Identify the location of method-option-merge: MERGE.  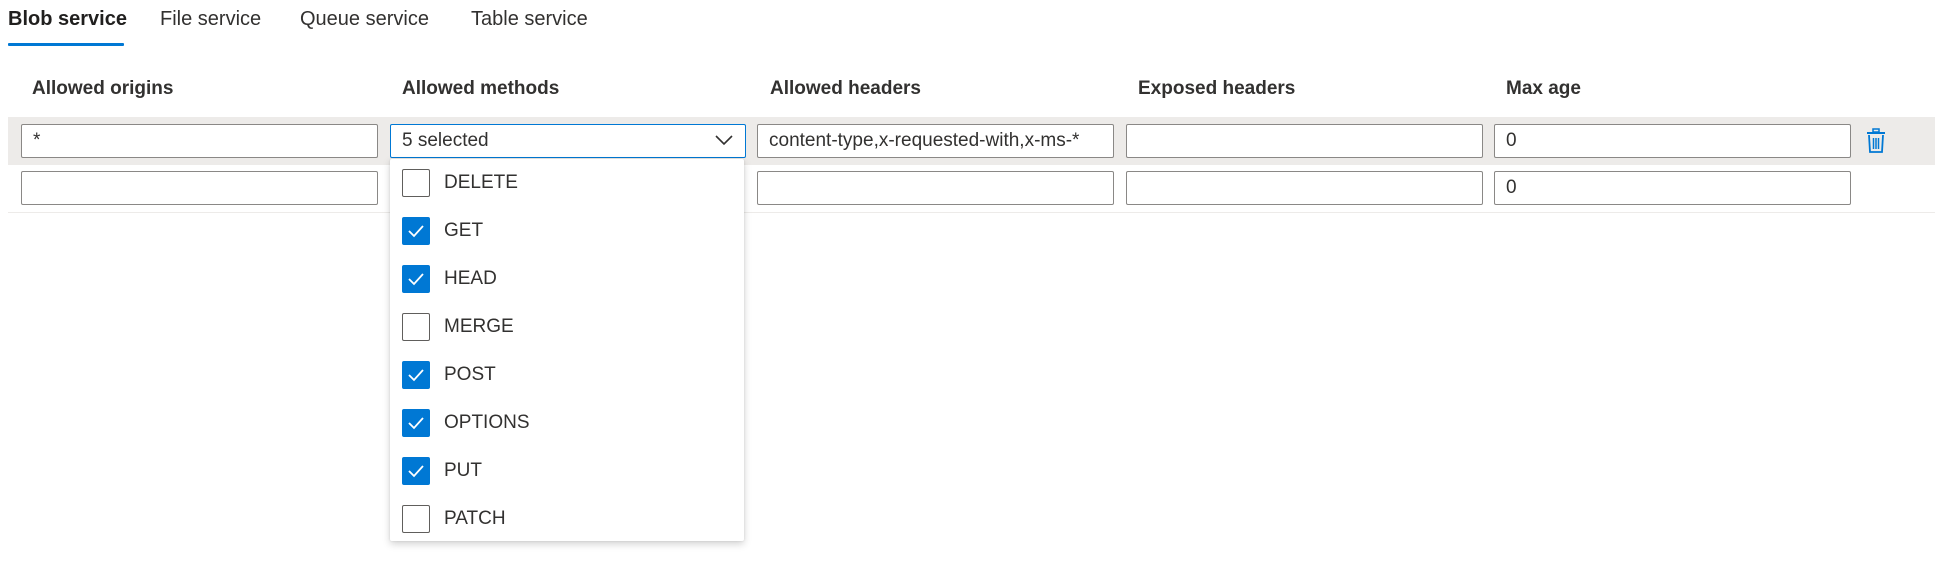
(458, 327).